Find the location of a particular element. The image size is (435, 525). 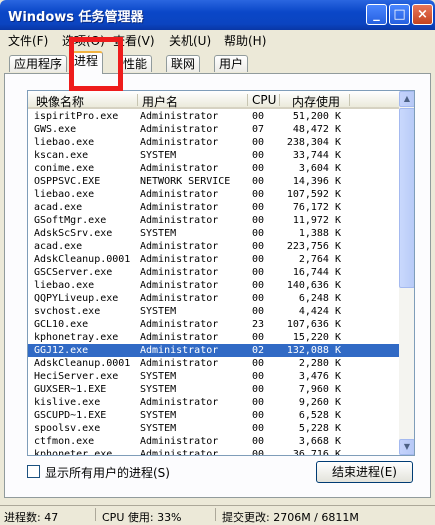

process-row: acad.exe Administrator 00 76,172 K is located at coordinates (213, 207).